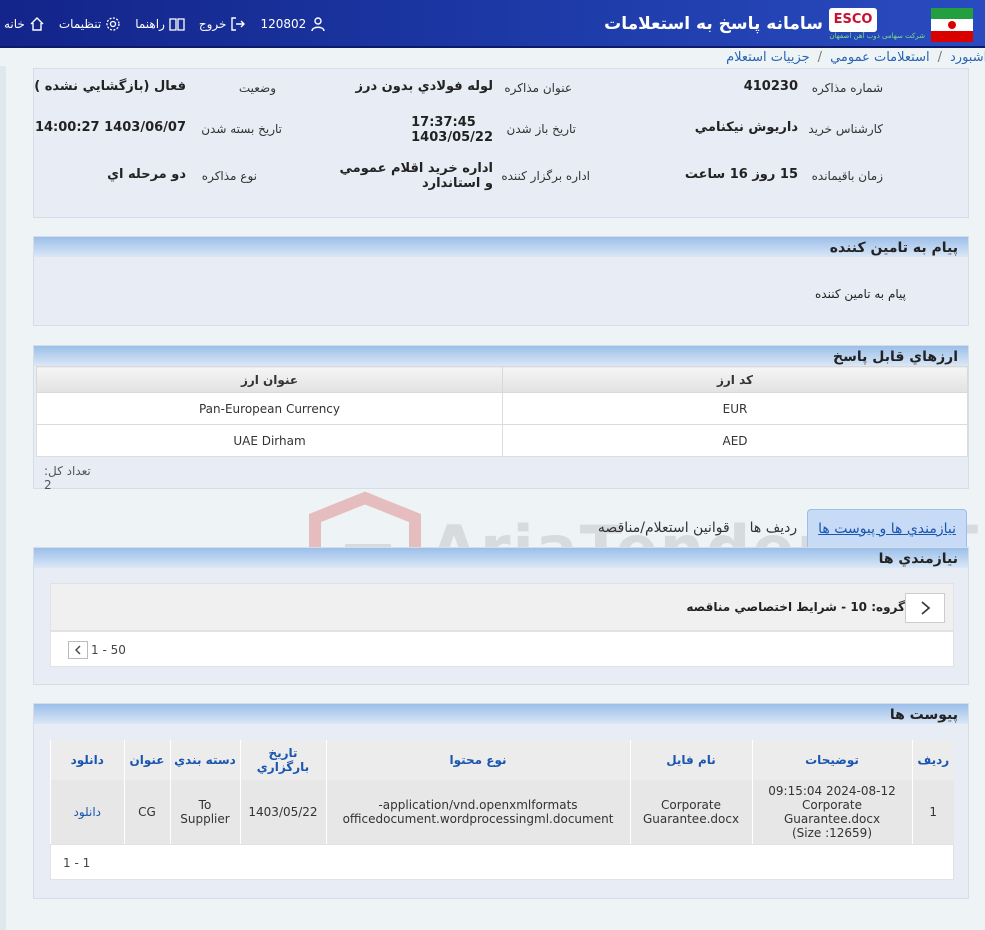 This screenshot has height=930, width=985. I want to click on cell-row-number: 1, so click(932, 812).